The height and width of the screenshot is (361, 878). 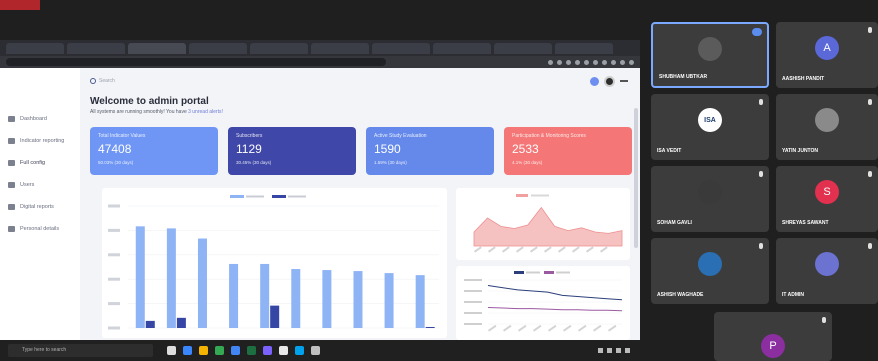 What do you see at coordinates (600, 350) in the screenshot?
I see `wifi-icon` at bounding box center [600, 350].